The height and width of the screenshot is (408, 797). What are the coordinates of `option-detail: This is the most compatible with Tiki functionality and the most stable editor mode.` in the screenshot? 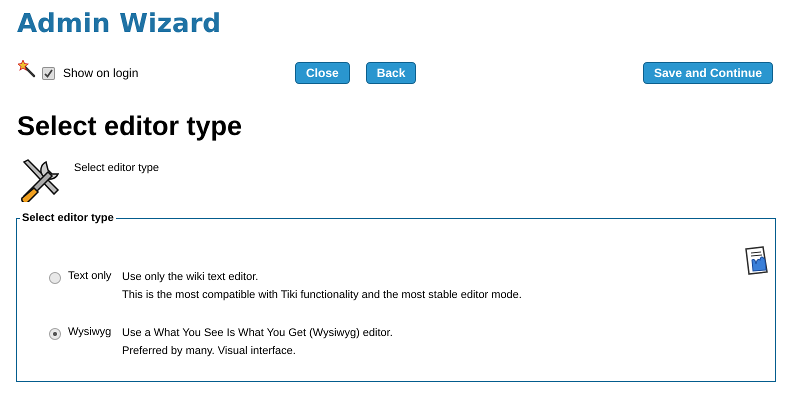 It's located at (322, 295).